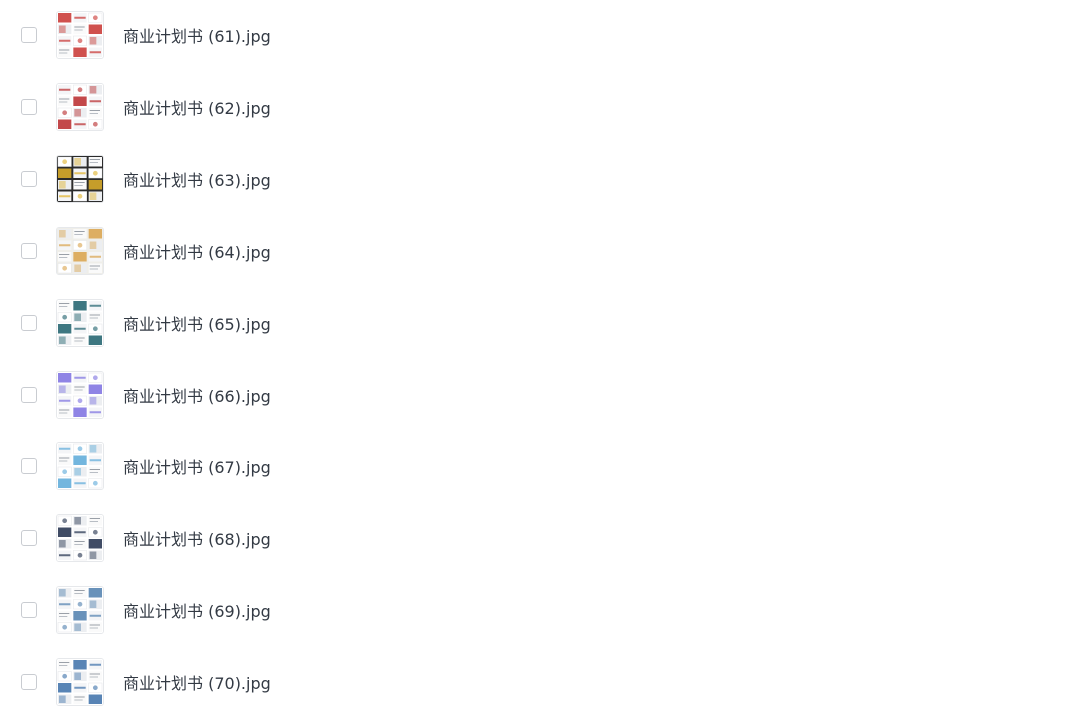 The width and height of the screenshot is (1080, 722). I want to click on file-name: 商业计划书 (68).jpg, so click(197, 538).